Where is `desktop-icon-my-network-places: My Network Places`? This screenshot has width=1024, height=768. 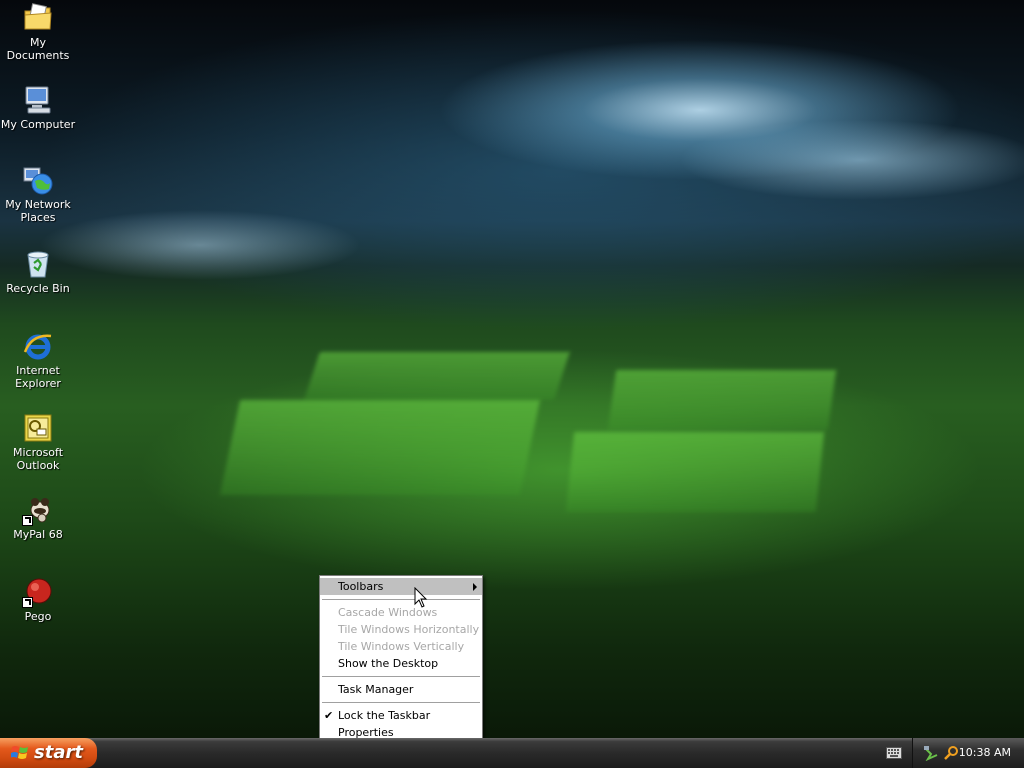 desktop-icon-my-network-places: My Network Places is located at coordinates (38, 194).